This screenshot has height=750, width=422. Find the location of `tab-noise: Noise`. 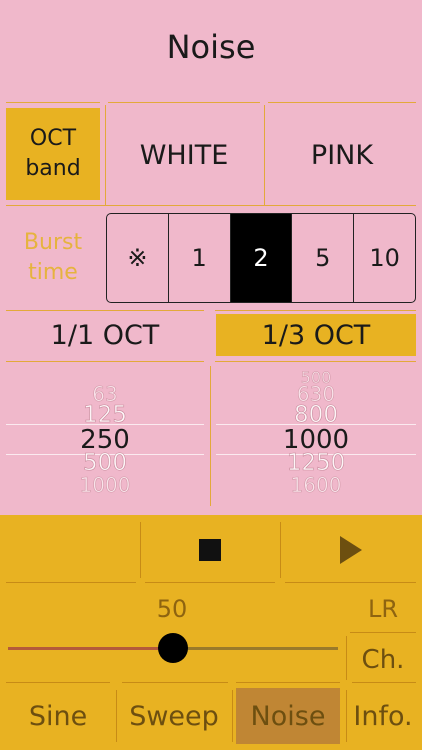

tab-noise: Noise is located at coordinates (288, 716).